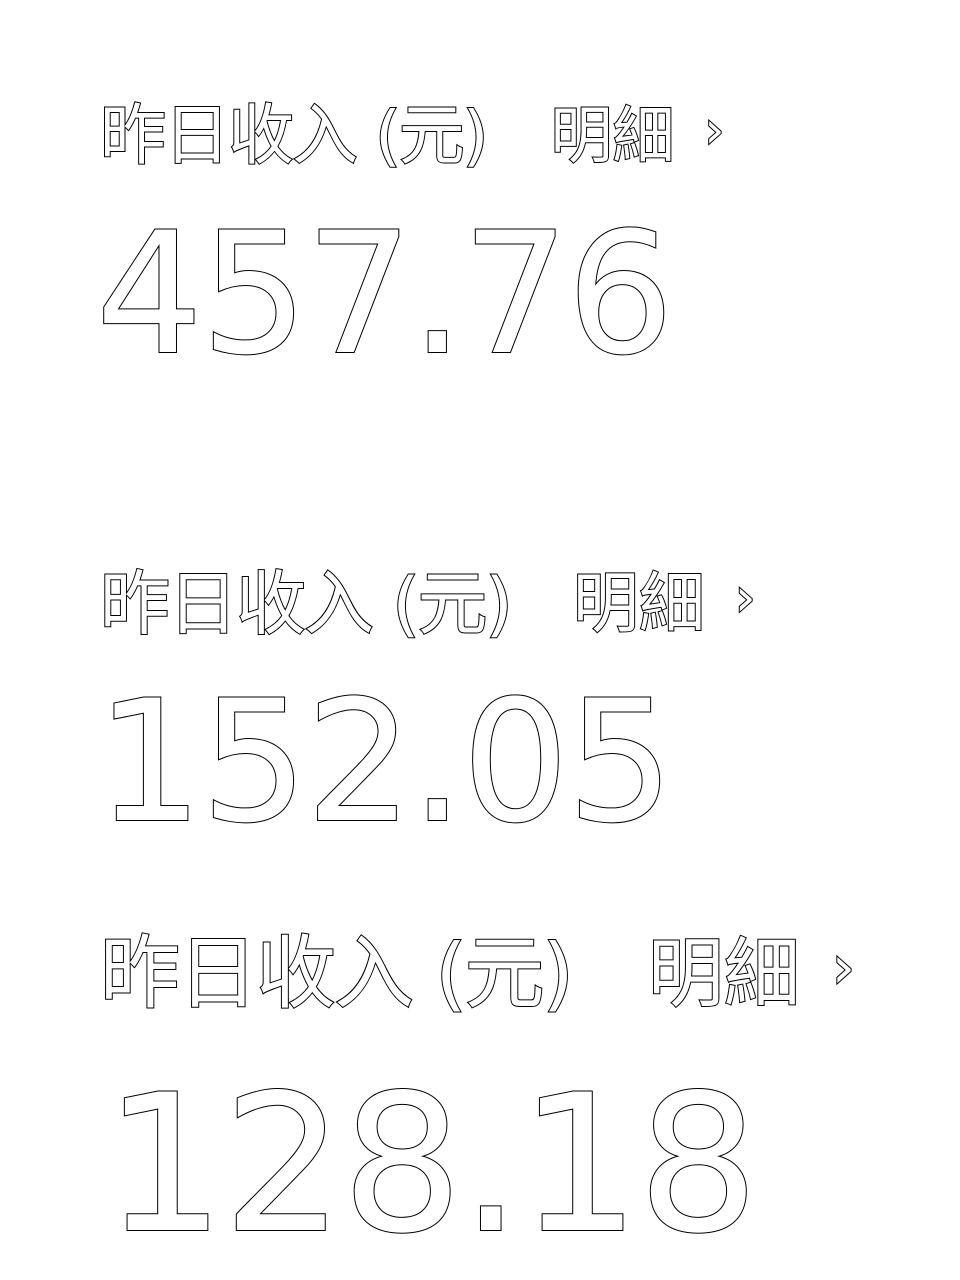  I want to click on income-amount: 457.76, so click(385, 294).